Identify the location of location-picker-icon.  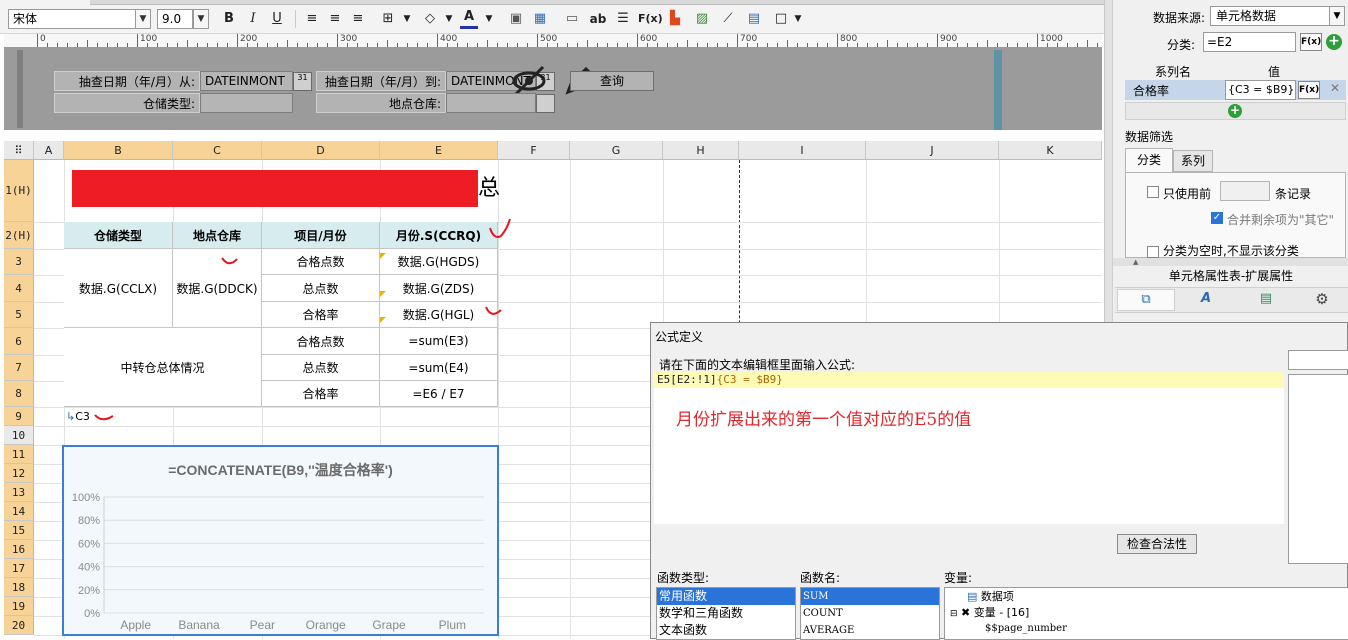
(545, 103).